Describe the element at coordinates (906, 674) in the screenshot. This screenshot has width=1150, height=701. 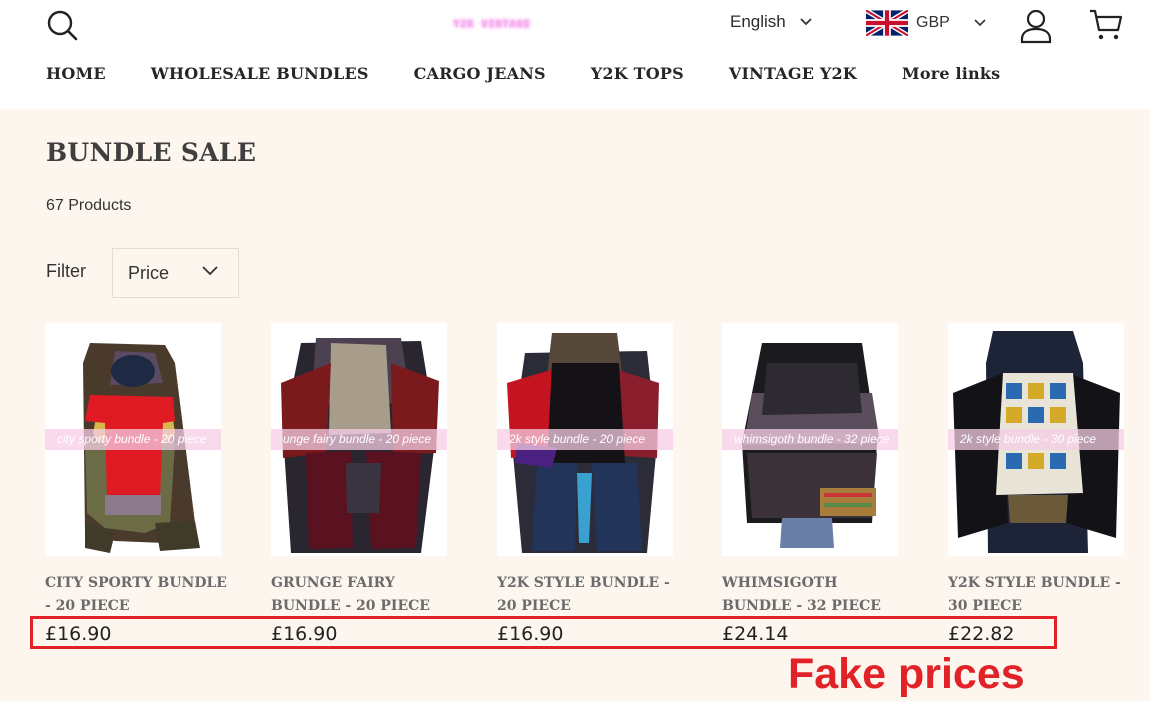
I see `annotation-label: Fake prices` at that location.